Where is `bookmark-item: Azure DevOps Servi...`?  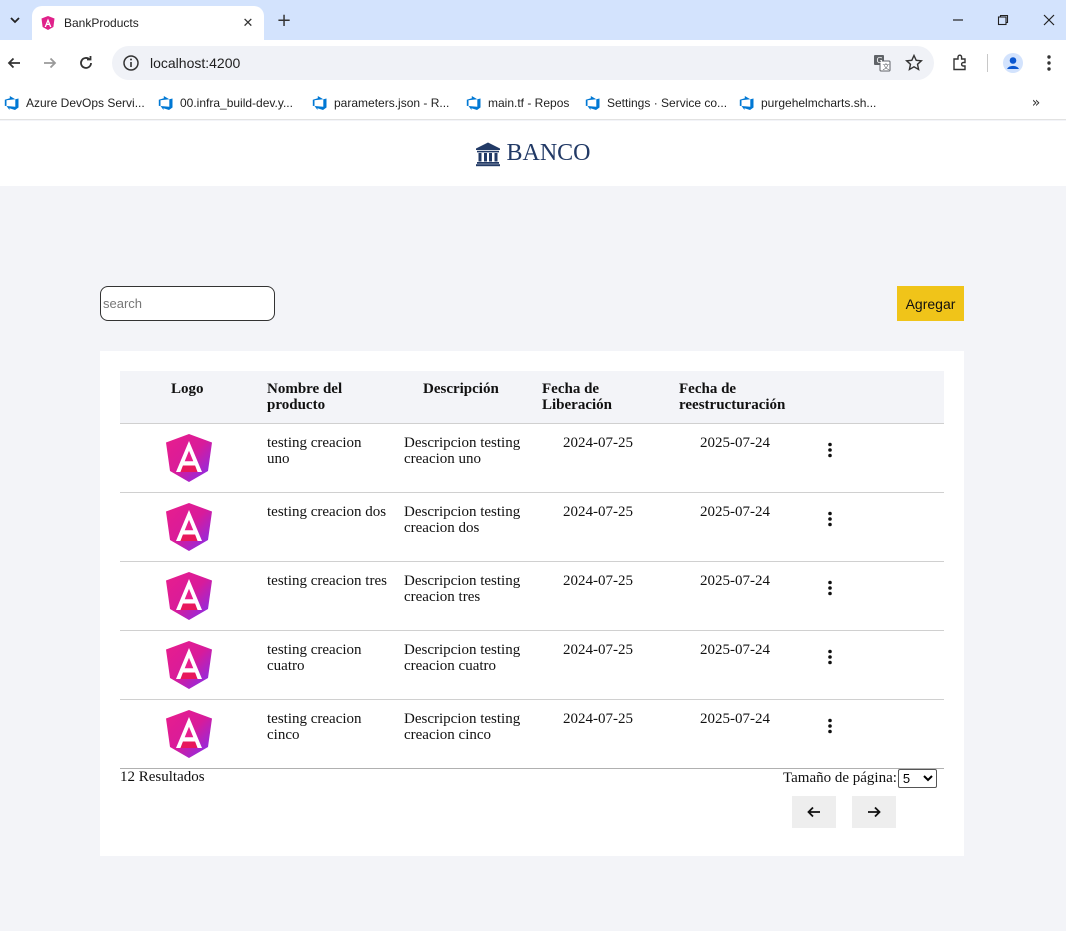
bookmark-item: Azure DevOps Servi... is located at coordinates (74, 103).